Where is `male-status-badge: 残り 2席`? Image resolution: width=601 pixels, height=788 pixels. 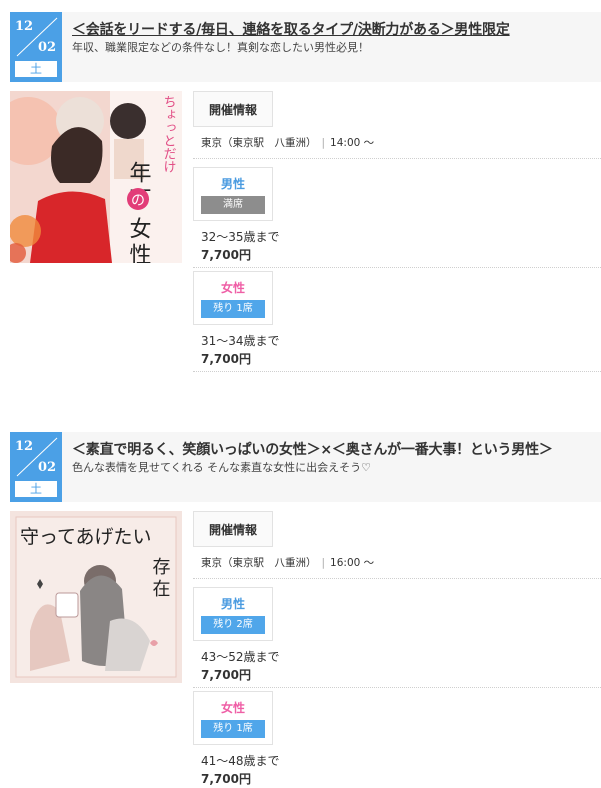
male-status-badge: 残り 2席 is located at coordinates (233, 625).